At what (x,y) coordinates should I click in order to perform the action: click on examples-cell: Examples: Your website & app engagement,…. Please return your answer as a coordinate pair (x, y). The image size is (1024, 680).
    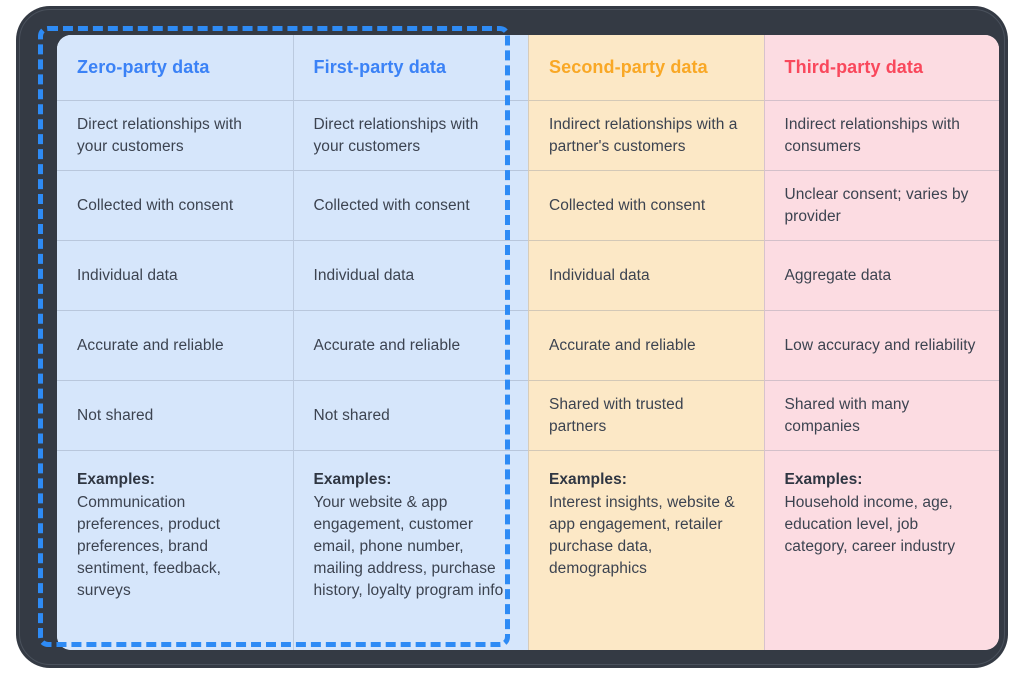
    Looking at the image, I should click on (410, 550).